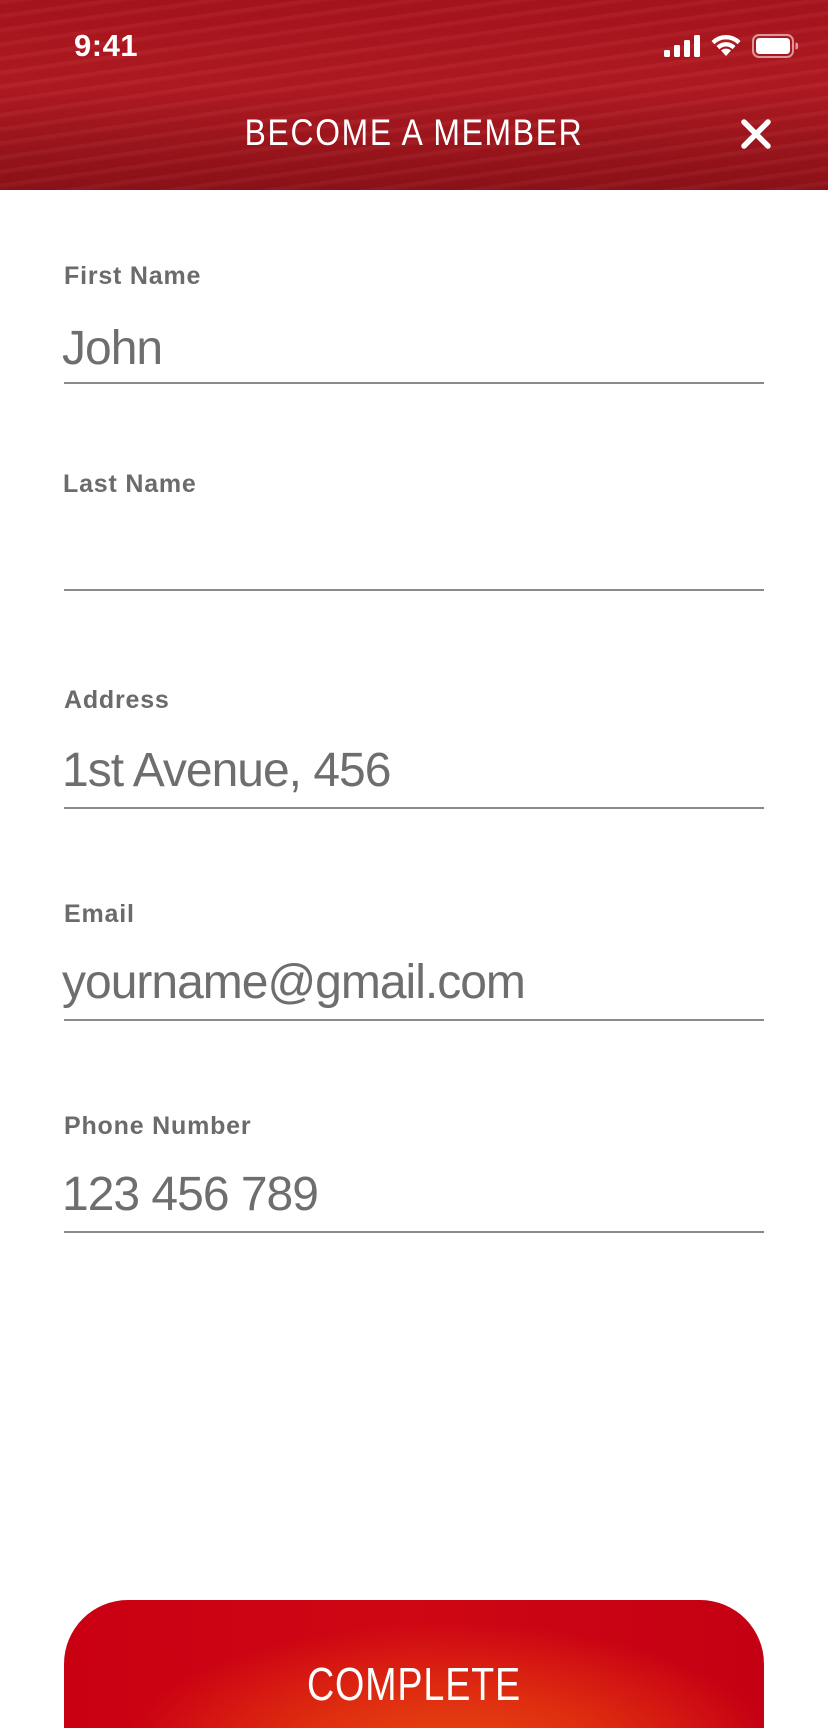 The width and height of the screenshot is (828, 1728). I want to click on email-input, so click(412, 982).